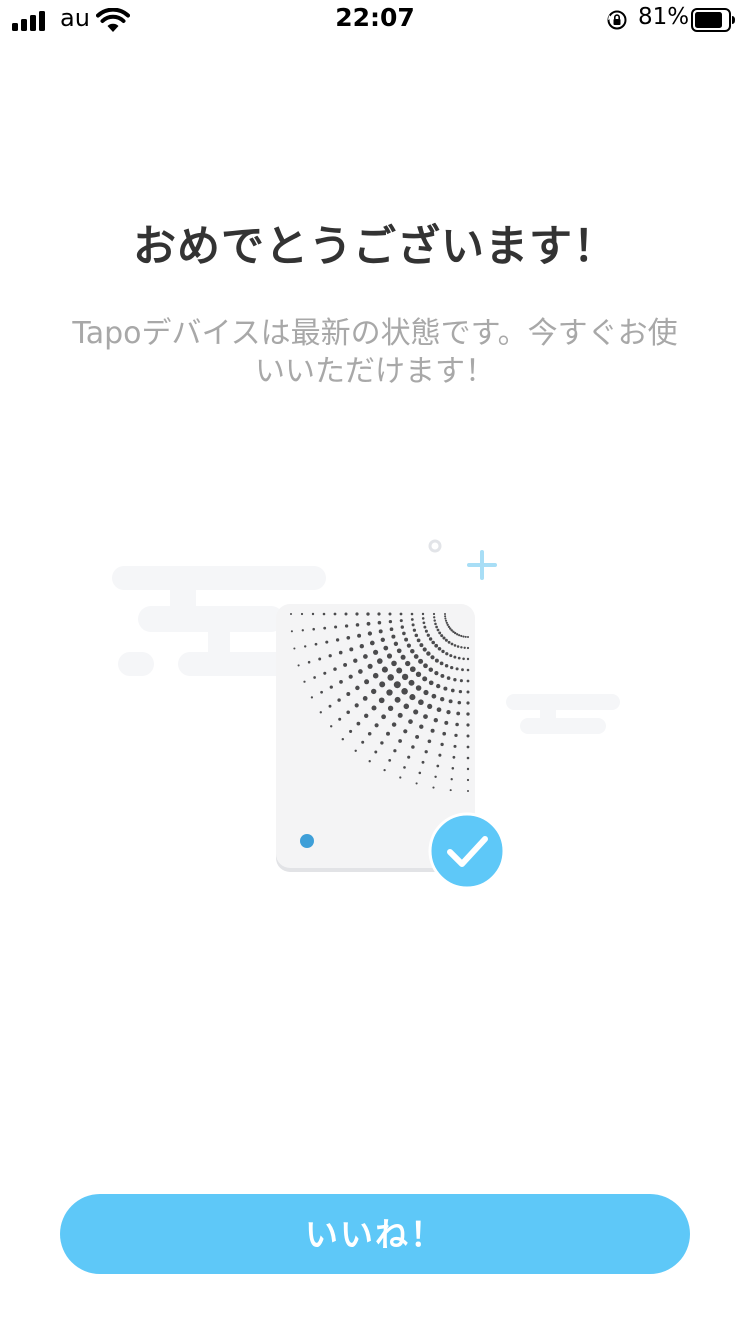 Image resolution: width=750 pixels, height=1334 pixels. Describe the element at coordinates (435, 546) in the screenshot. I see `sparkle-dot-icon` at that location.